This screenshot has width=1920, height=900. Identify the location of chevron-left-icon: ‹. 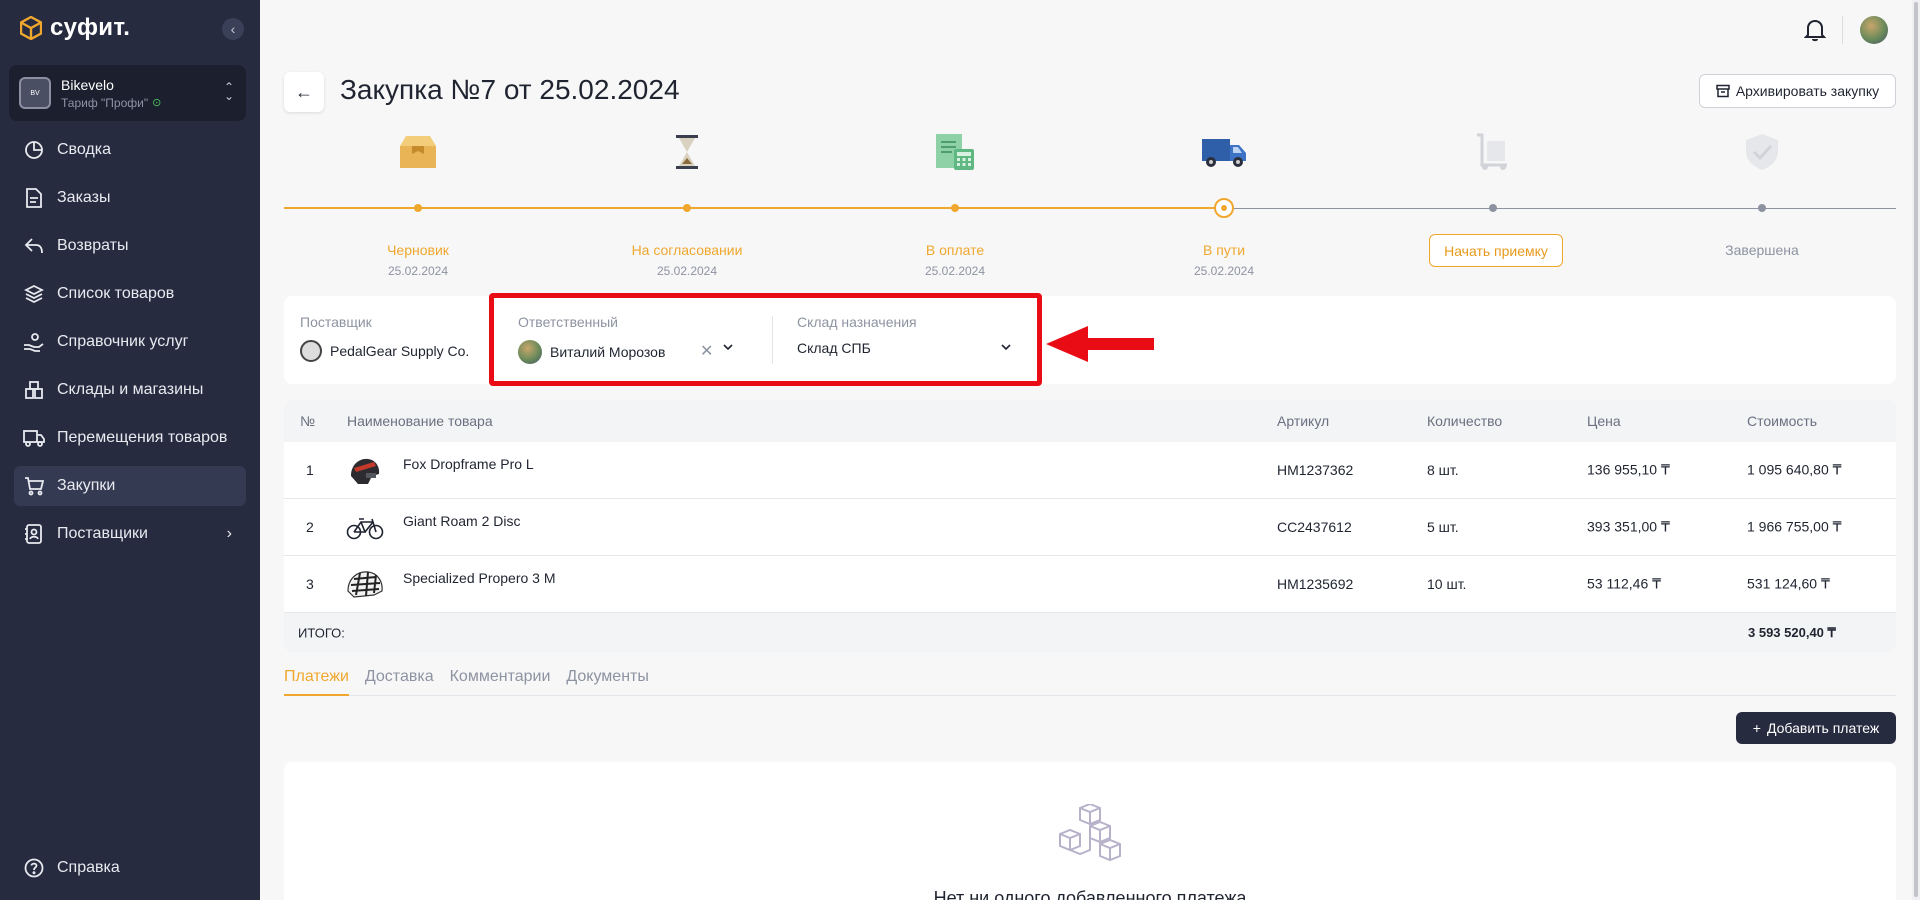
(233, 29).